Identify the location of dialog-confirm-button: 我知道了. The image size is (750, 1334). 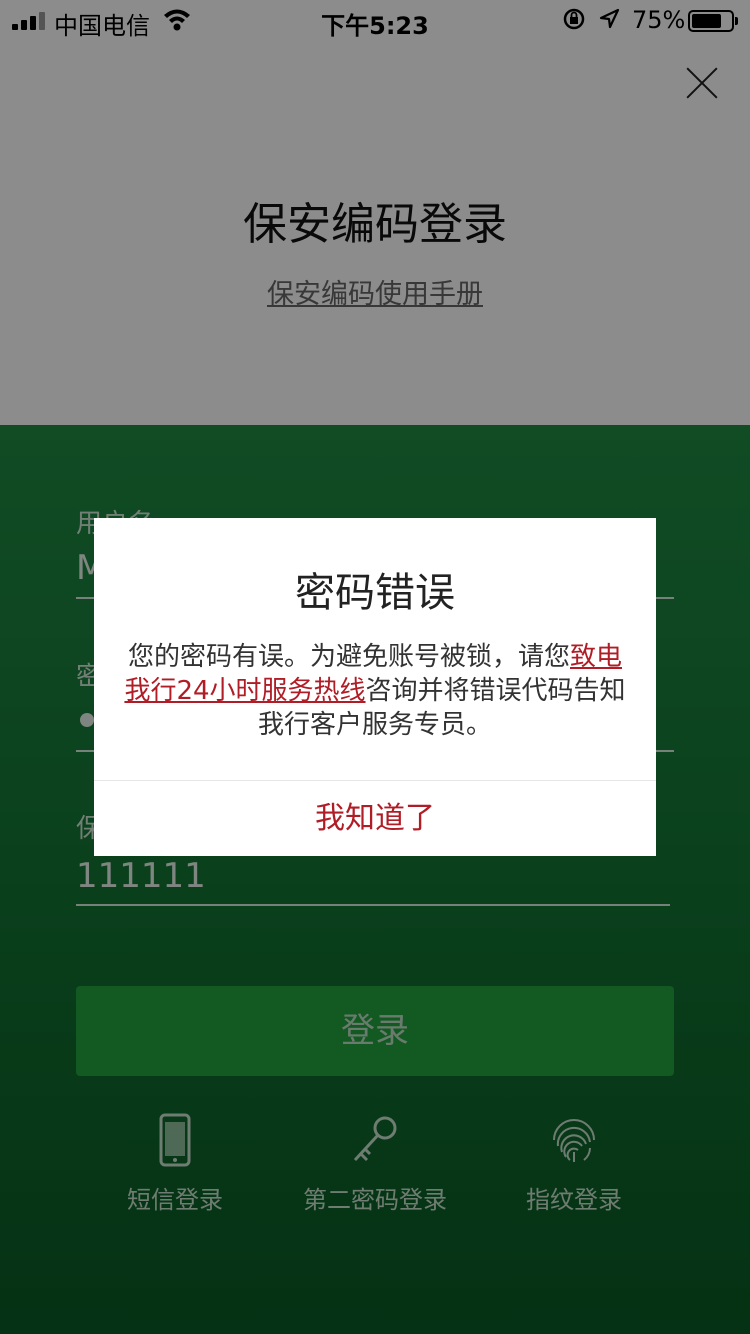
(375, 818).